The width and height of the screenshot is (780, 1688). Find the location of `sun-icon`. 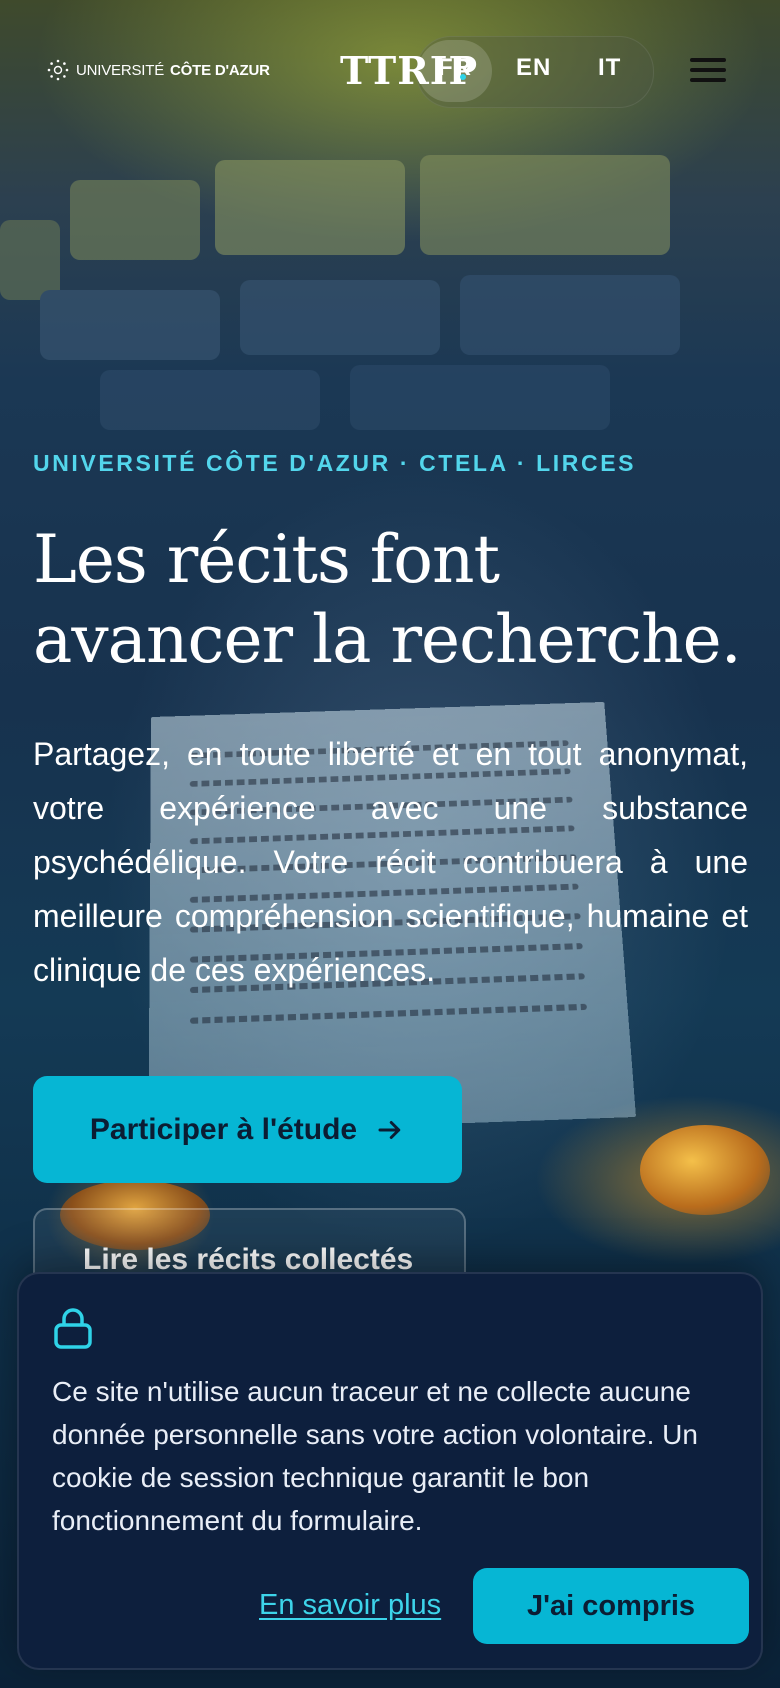

sun-icon is located at coordinates (58, 70).